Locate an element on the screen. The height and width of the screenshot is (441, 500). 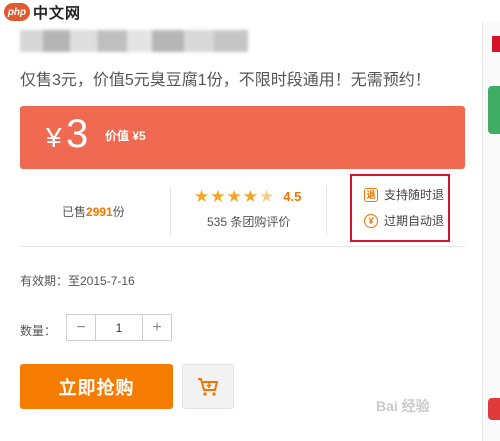
side-toolbar-green-tab is located at coordinates (494, 110).